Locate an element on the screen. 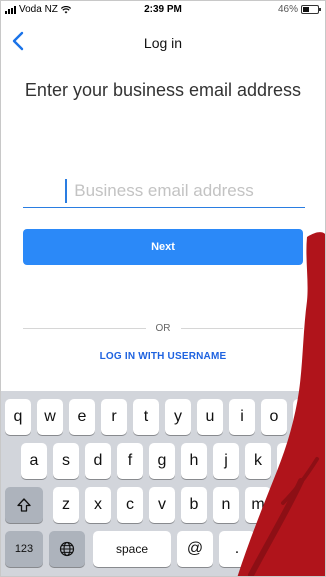  shift-key is located at coordinates (24, 505).